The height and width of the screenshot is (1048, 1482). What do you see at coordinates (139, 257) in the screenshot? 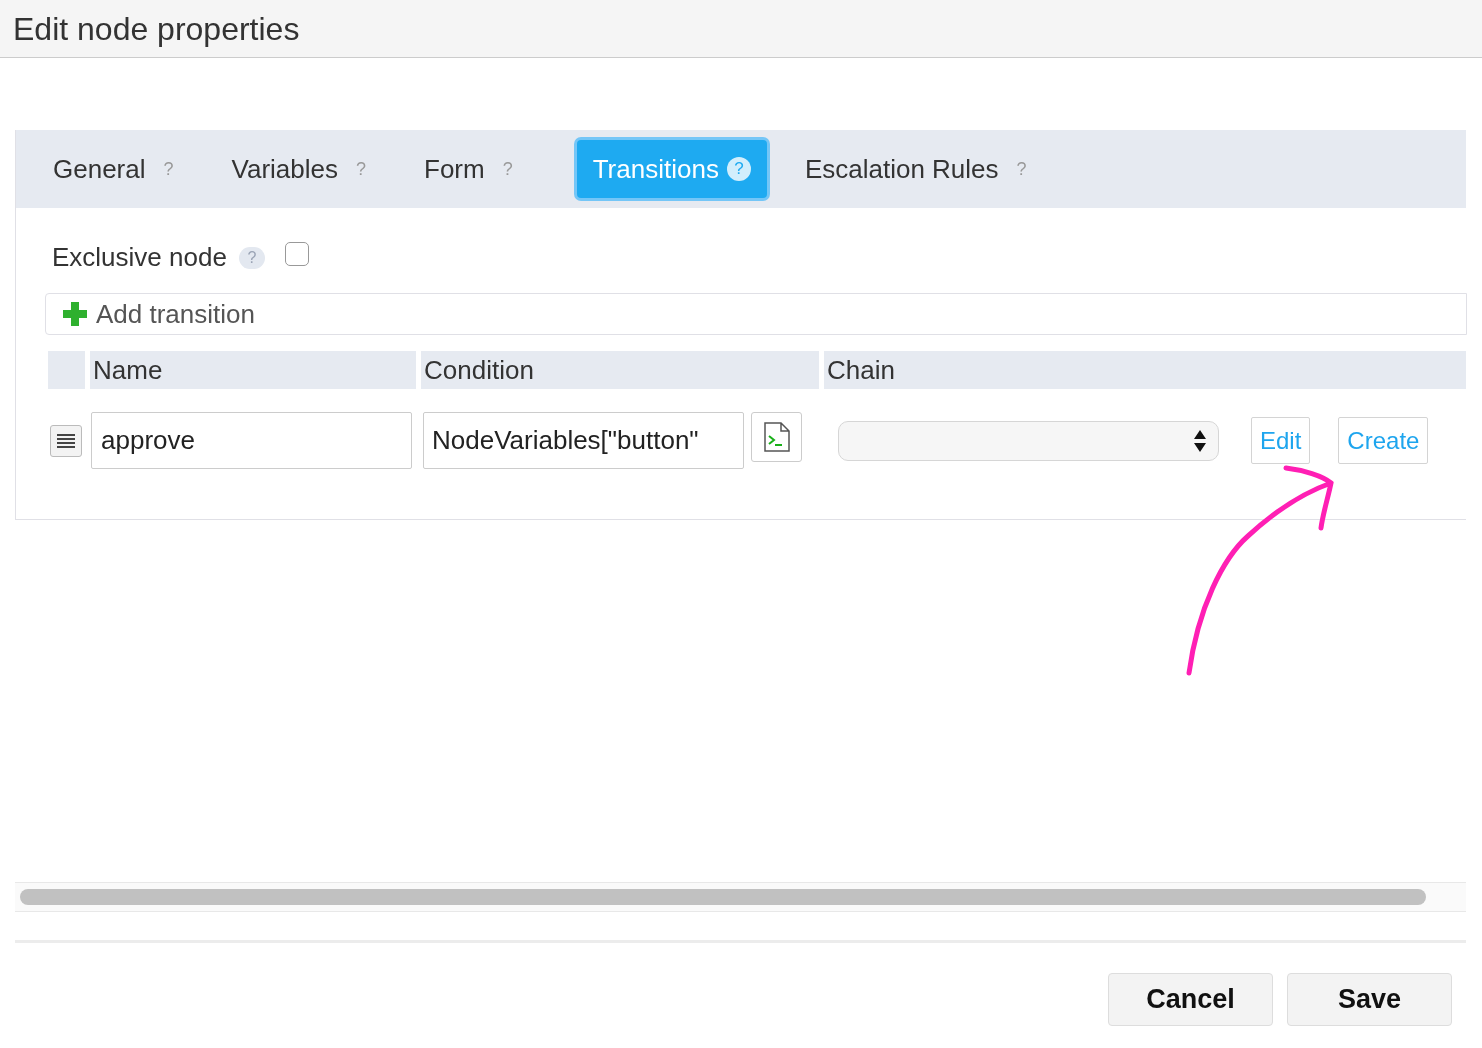
I see `field-label: Exclusive node` at bounding box center [139, 257].